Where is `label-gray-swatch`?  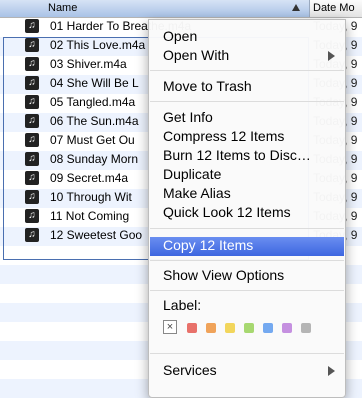 label-gray-swatch is located at coordinates (306, 328).